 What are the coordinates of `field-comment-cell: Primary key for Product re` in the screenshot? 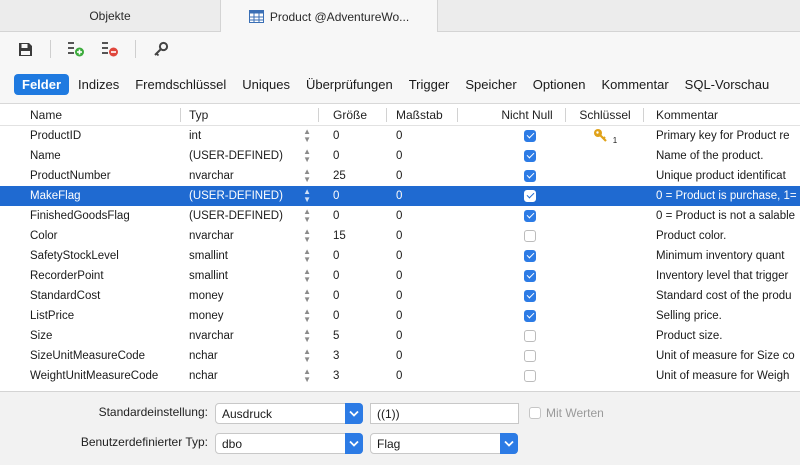 It's located at (722, 136).